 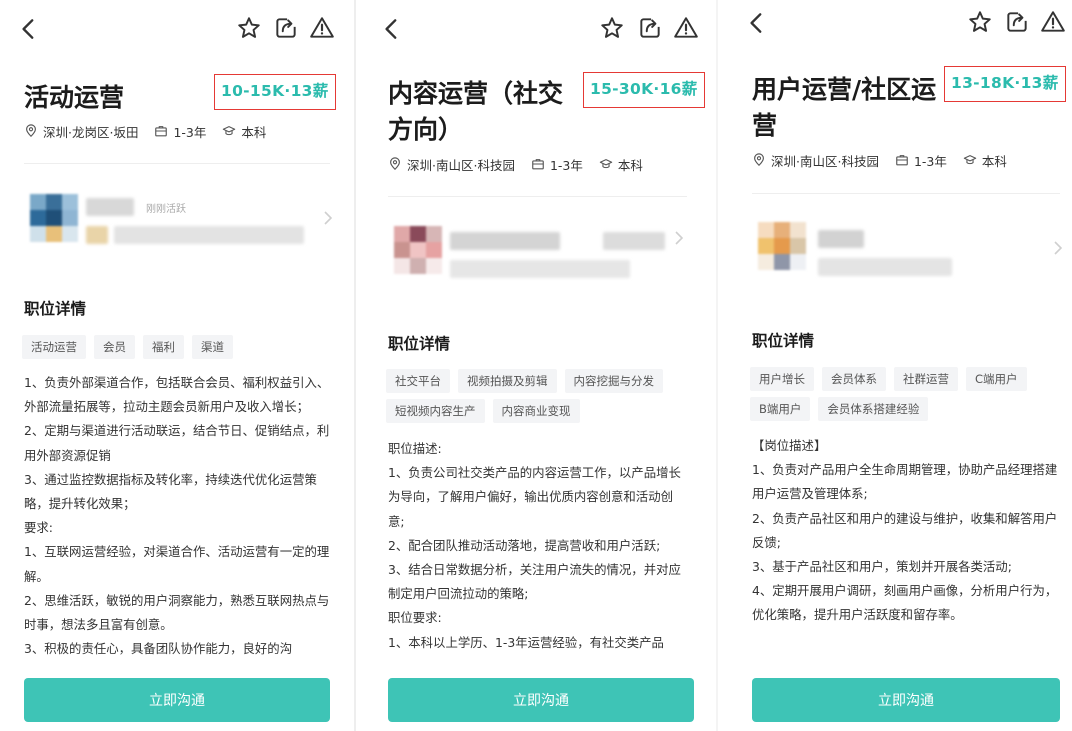 I want to click on tag: 内容商业变现, so click(x=536, y=411).